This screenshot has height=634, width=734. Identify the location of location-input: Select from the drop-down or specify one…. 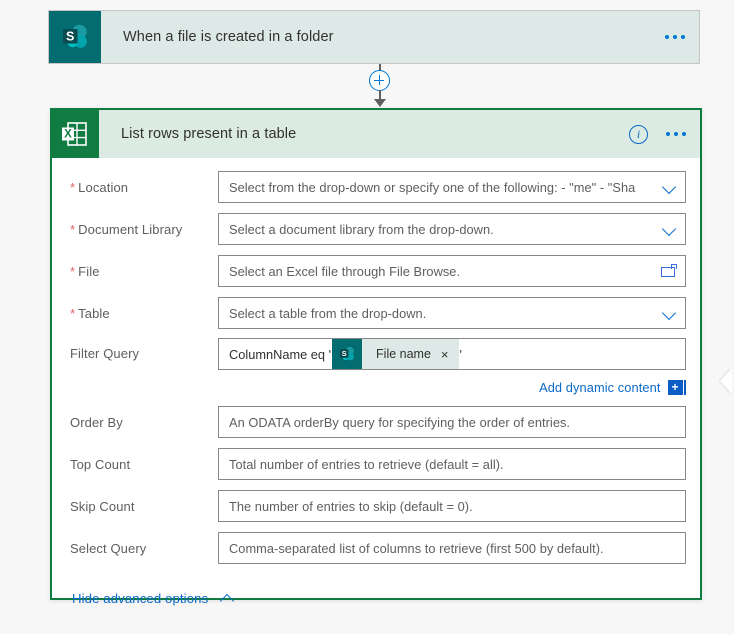
(452, 187).